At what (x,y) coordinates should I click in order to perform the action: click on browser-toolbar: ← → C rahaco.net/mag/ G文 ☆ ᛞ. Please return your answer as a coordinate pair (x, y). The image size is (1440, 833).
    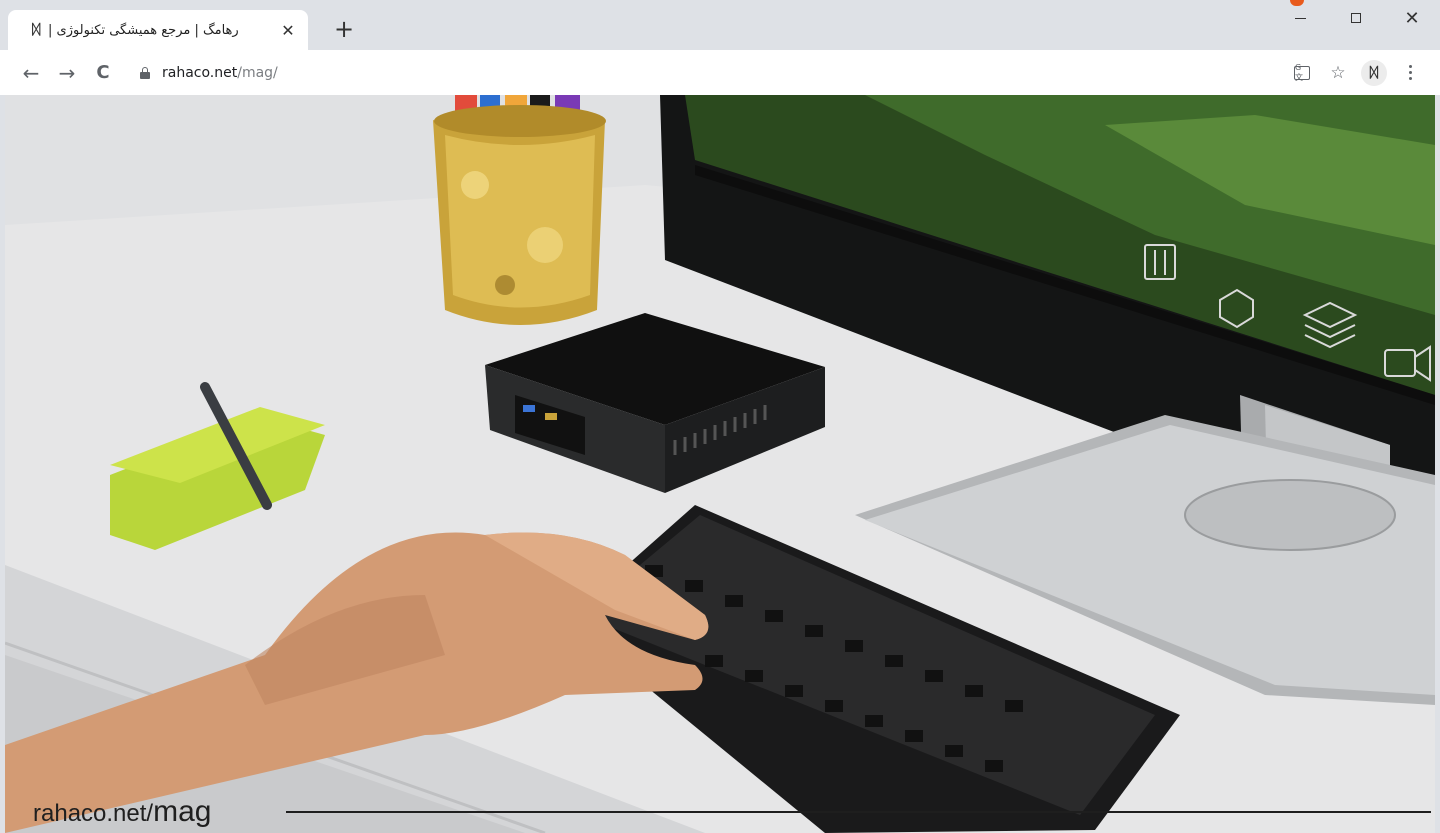
    Looking at the image, I should click on (720, 72).